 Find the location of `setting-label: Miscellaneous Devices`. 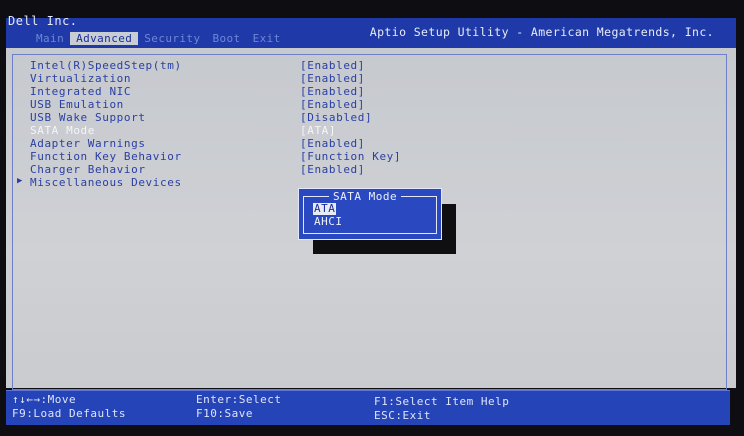

setting-label: Miscellaneous Devices is located at coordinates (106, 182).